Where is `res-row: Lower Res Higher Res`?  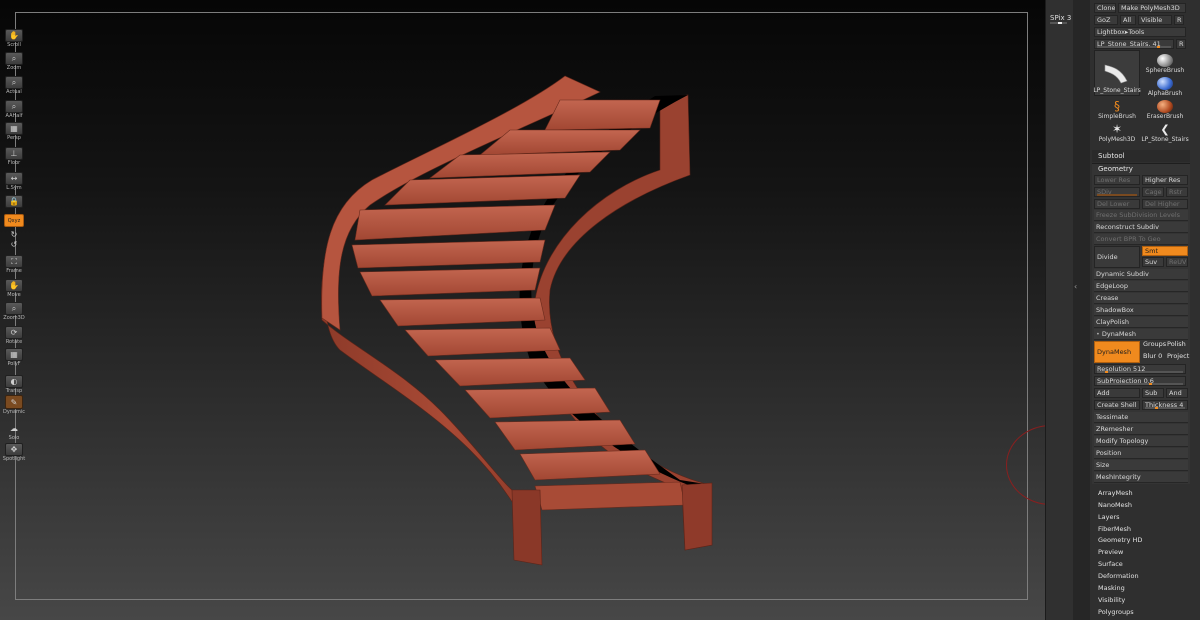
res-row: Lower Res Higher Res is located at coordinates (1141, 180).